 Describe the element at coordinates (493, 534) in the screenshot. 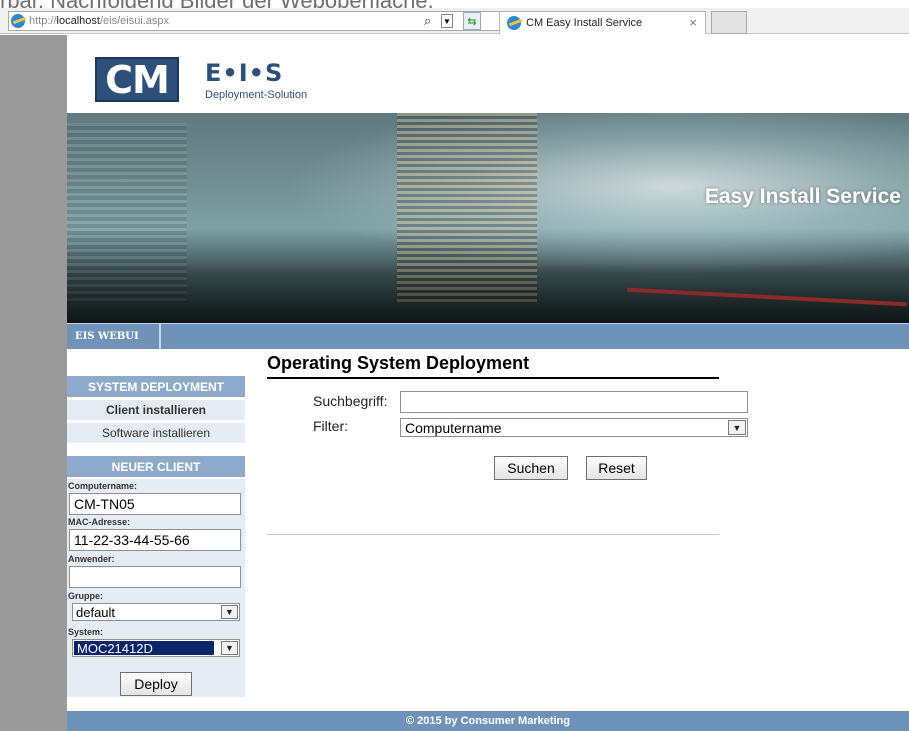

I see `divider` at that location.